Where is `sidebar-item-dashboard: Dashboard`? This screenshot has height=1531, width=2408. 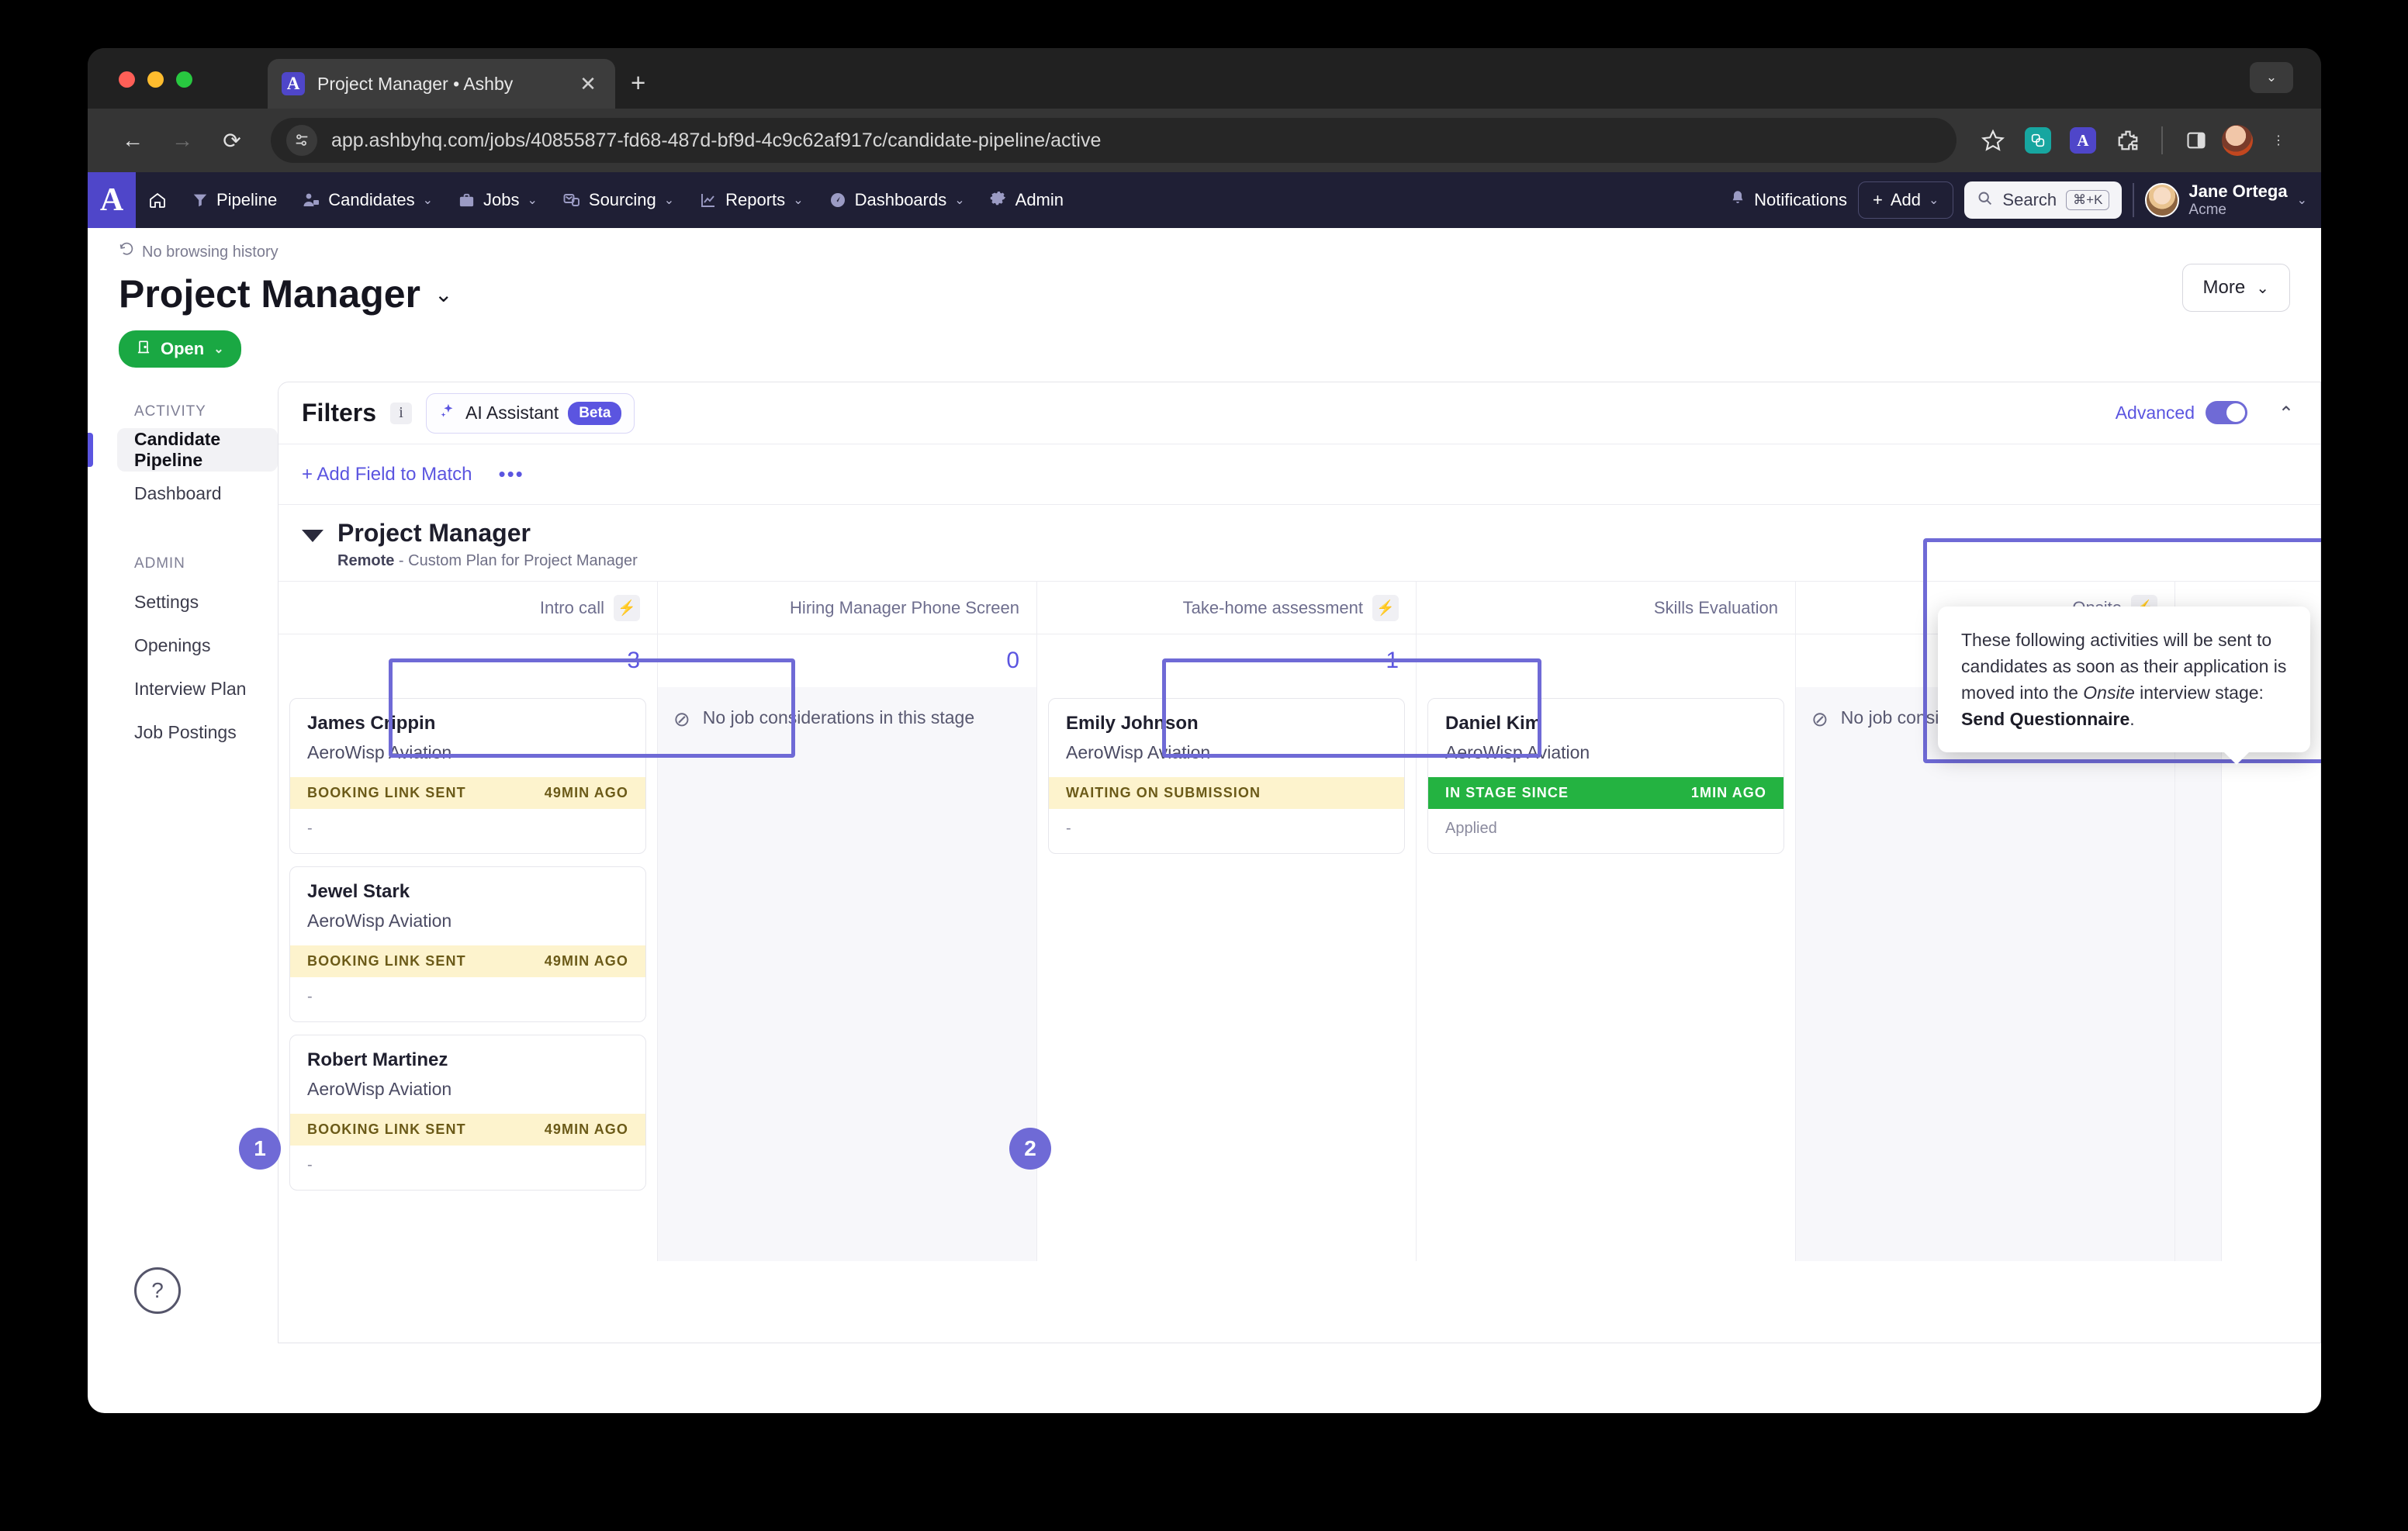 sidebar-item-dashboard: Dashboard is located at coordinates (197, 493).